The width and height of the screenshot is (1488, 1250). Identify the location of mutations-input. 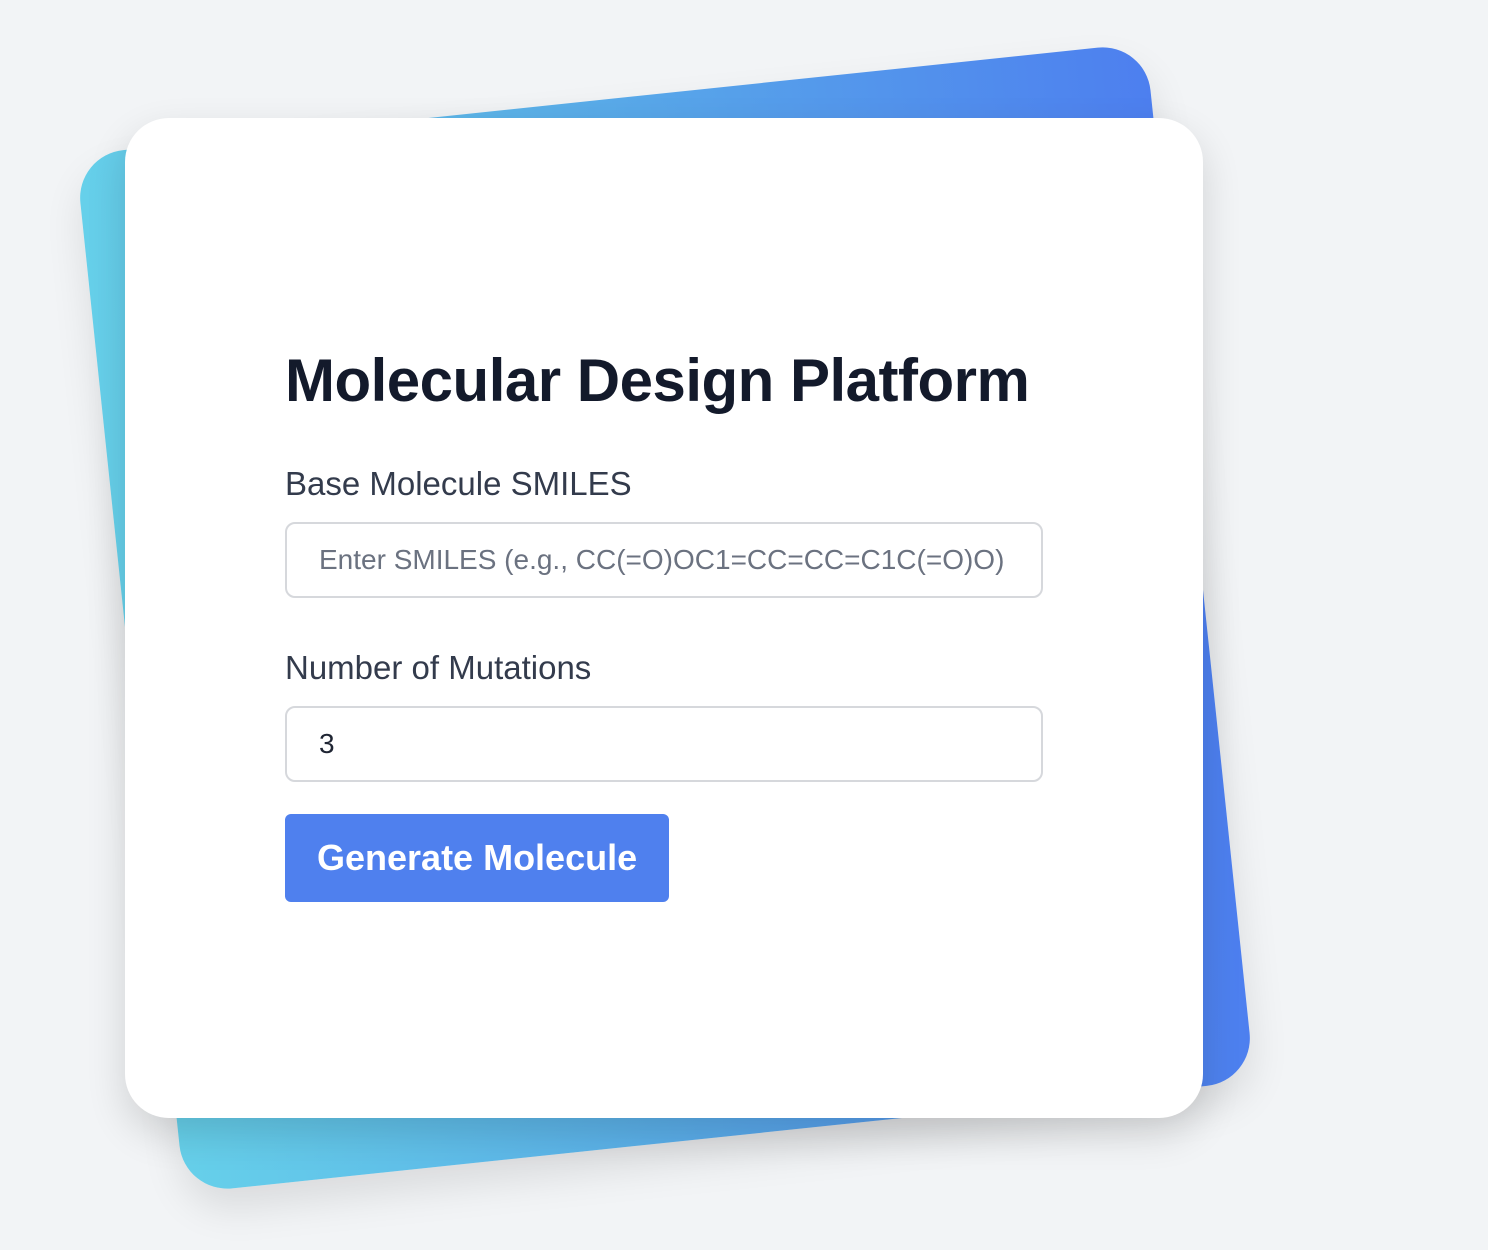
(664, 744).